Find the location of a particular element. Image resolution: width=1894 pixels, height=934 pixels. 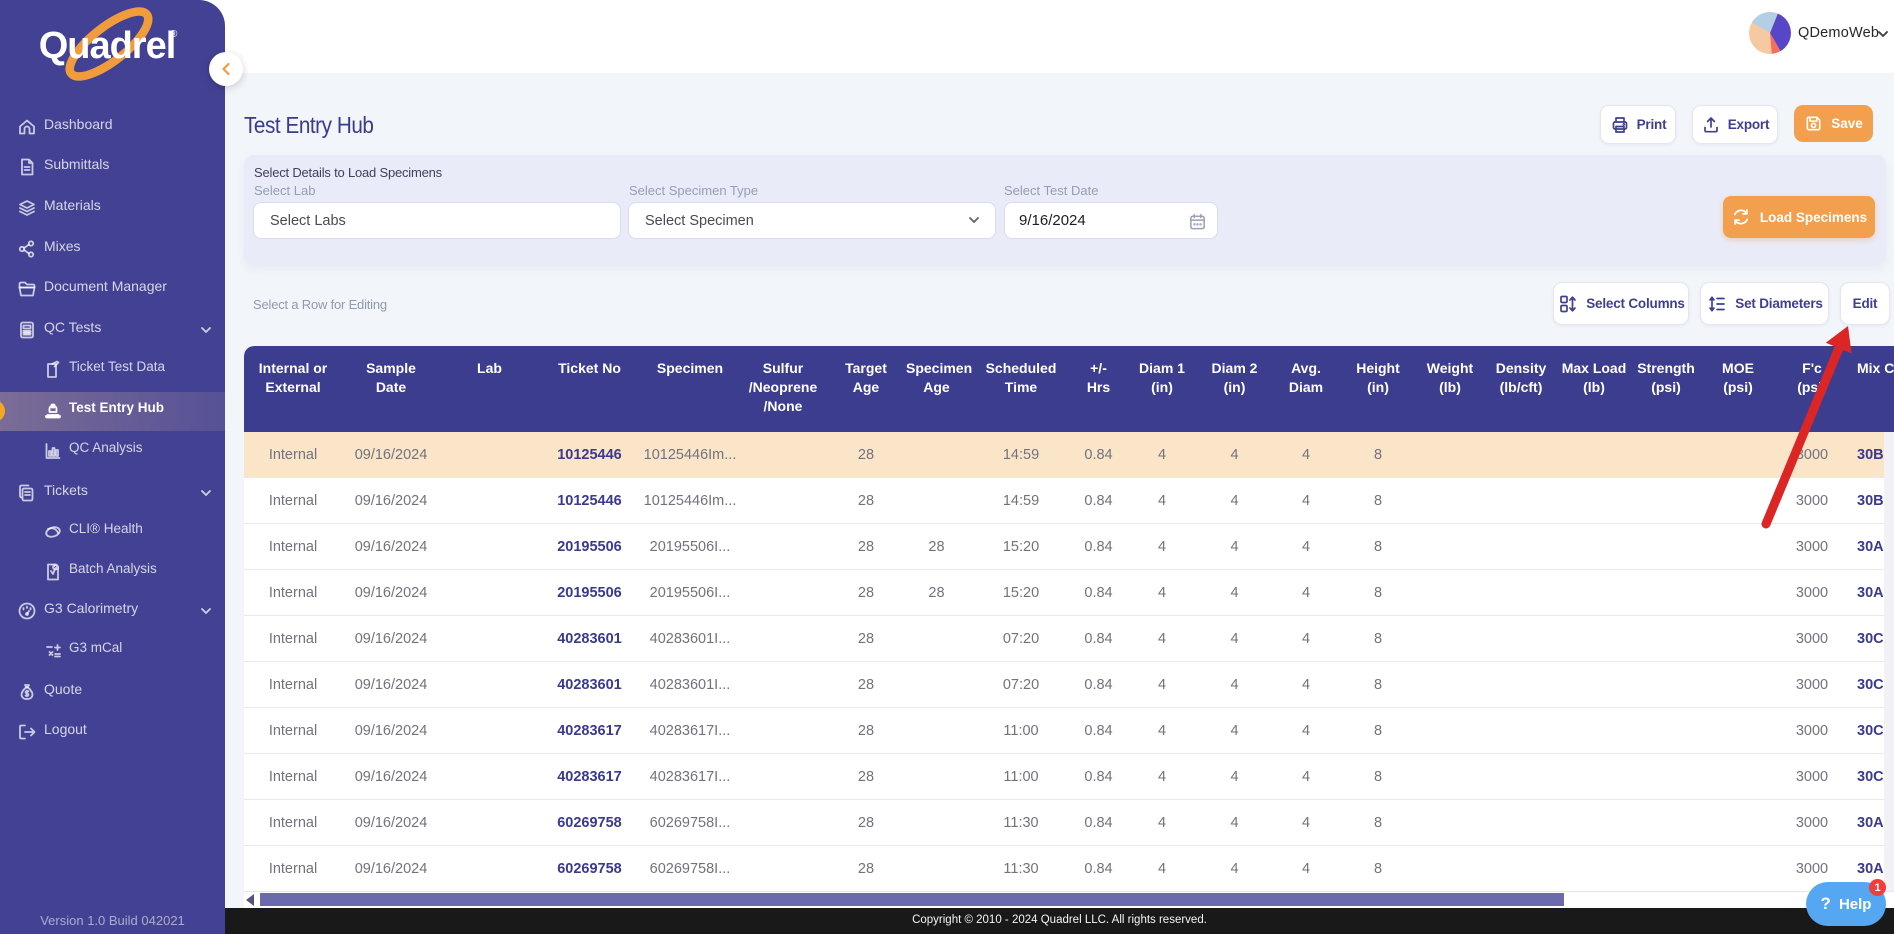

svg-text: 9 is located at coordinates (55, 568).